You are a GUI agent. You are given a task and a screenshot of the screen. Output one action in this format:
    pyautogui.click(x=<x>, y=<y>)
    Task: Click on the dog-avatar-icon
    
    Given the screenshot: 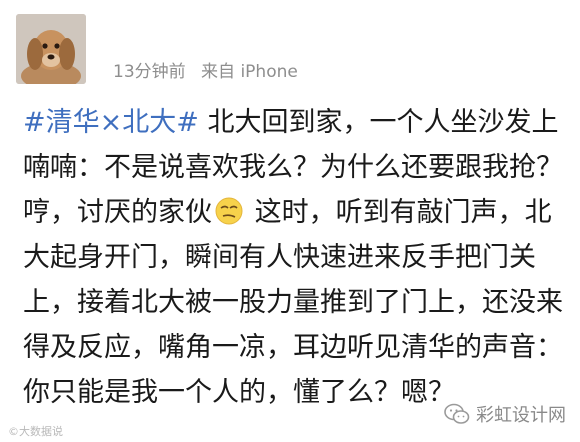 What is the action you would take?
    pyautogui.click(x=51, y=49)
    